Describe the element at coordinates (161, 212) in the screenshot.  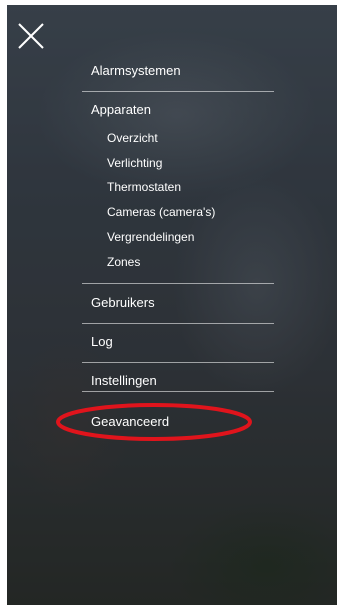
I see `submenu-item-cameras: Cameras (camera's)` at that location.